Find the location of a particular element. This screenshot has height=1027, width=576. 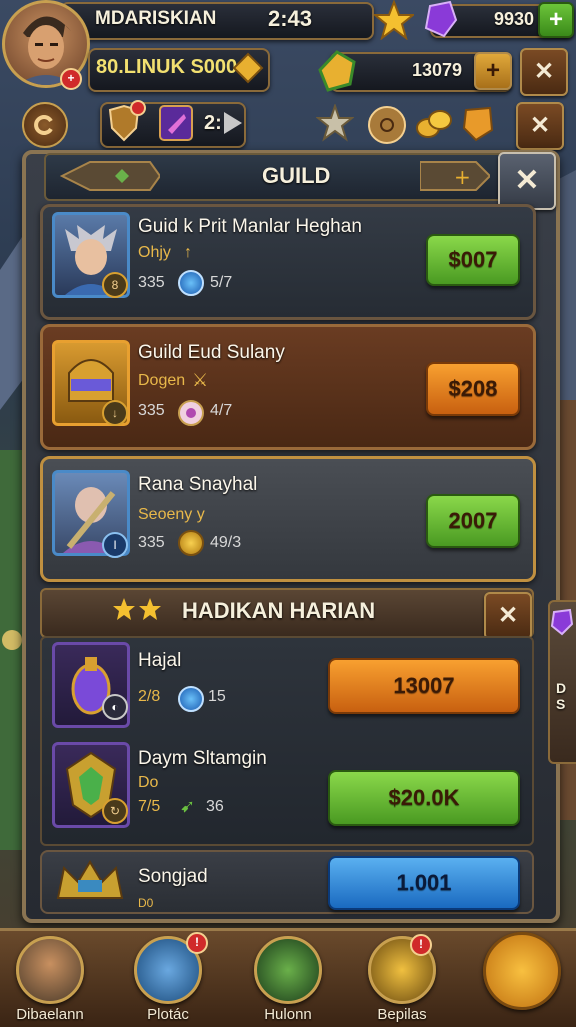

refresh-icon is located at coordinates (45, 125).